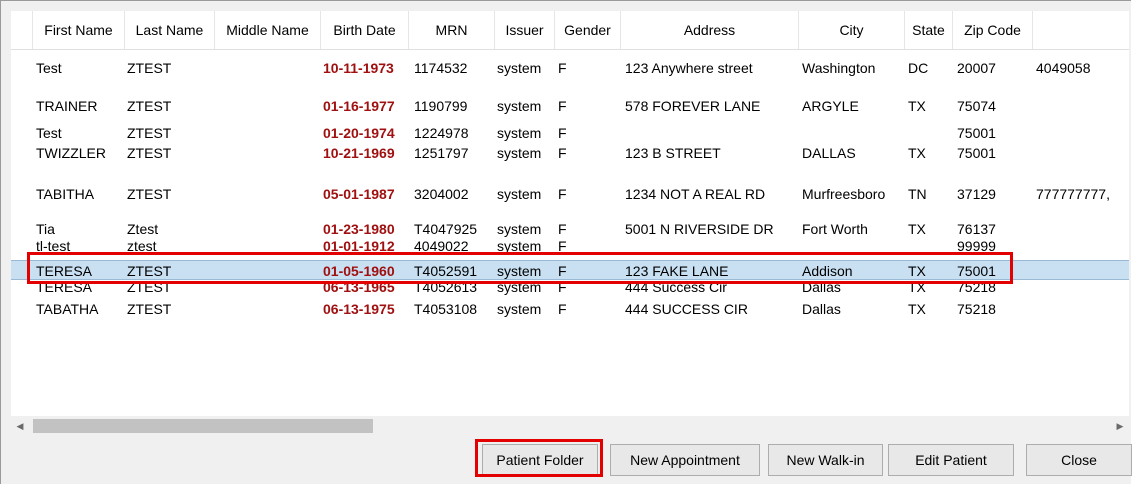 This screenshot has width=1137, height=488. I want to click on table-row: Test ZTEST 01-20-1974 1224978 system F 75001, so click(570, 134).